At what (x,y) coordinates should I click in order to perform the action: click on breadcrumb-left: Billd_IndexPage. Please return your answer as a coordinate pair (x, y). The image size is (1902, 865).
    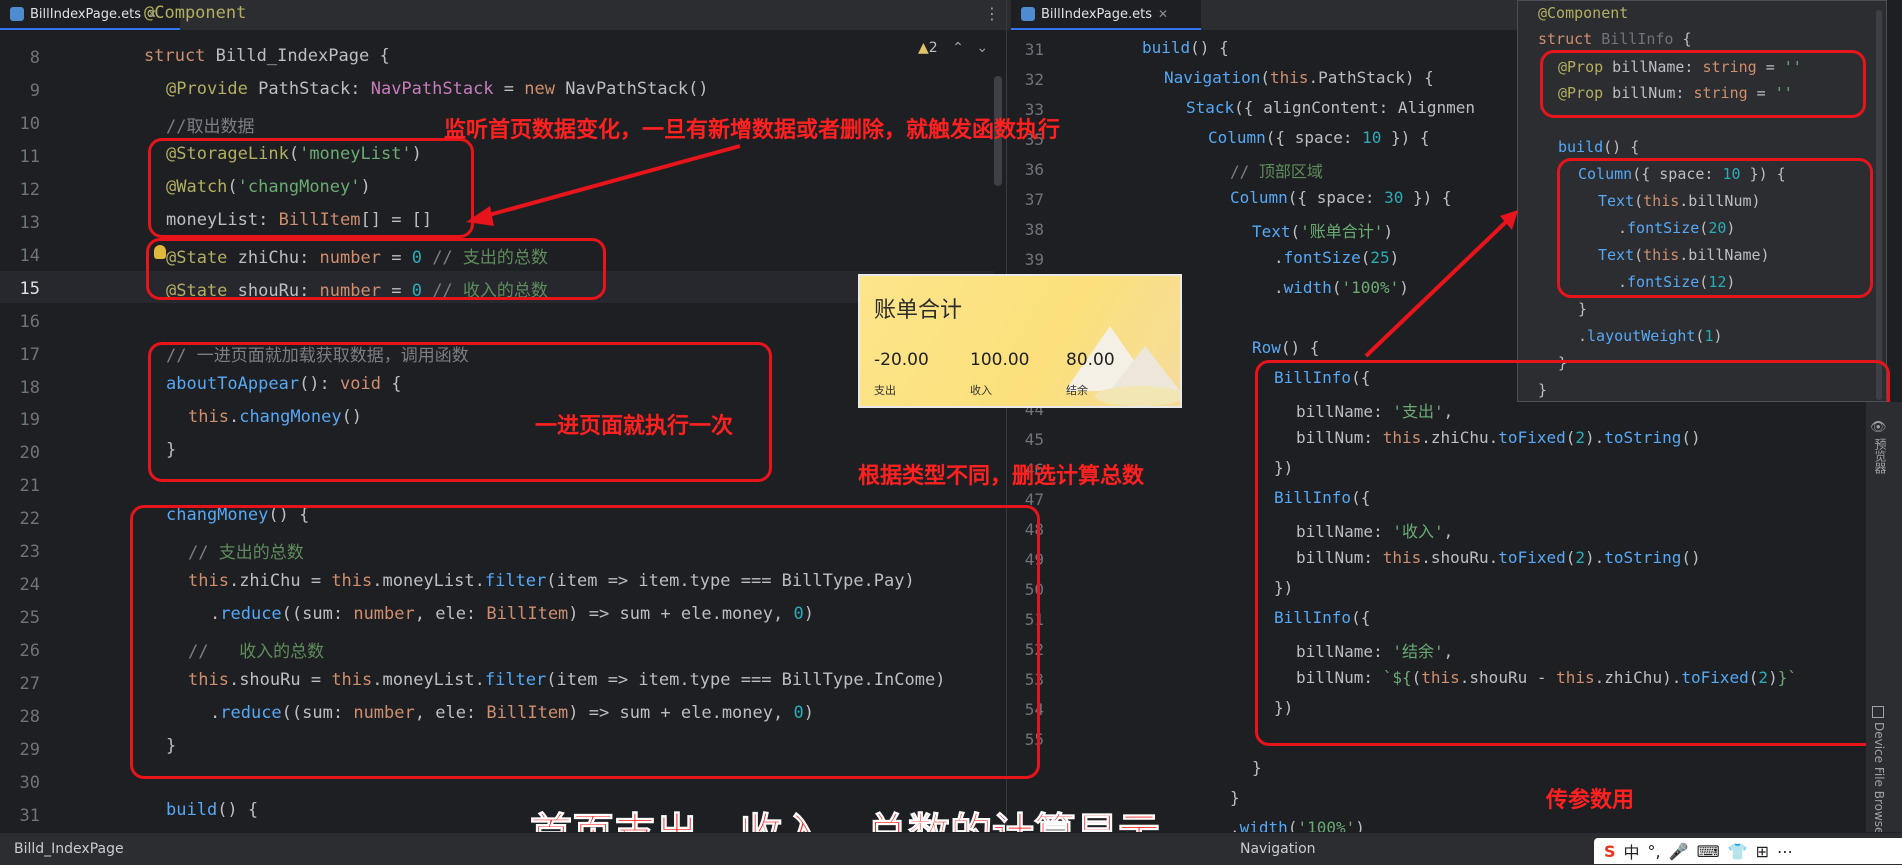
    Looking at the image, I should click on (69, 849).